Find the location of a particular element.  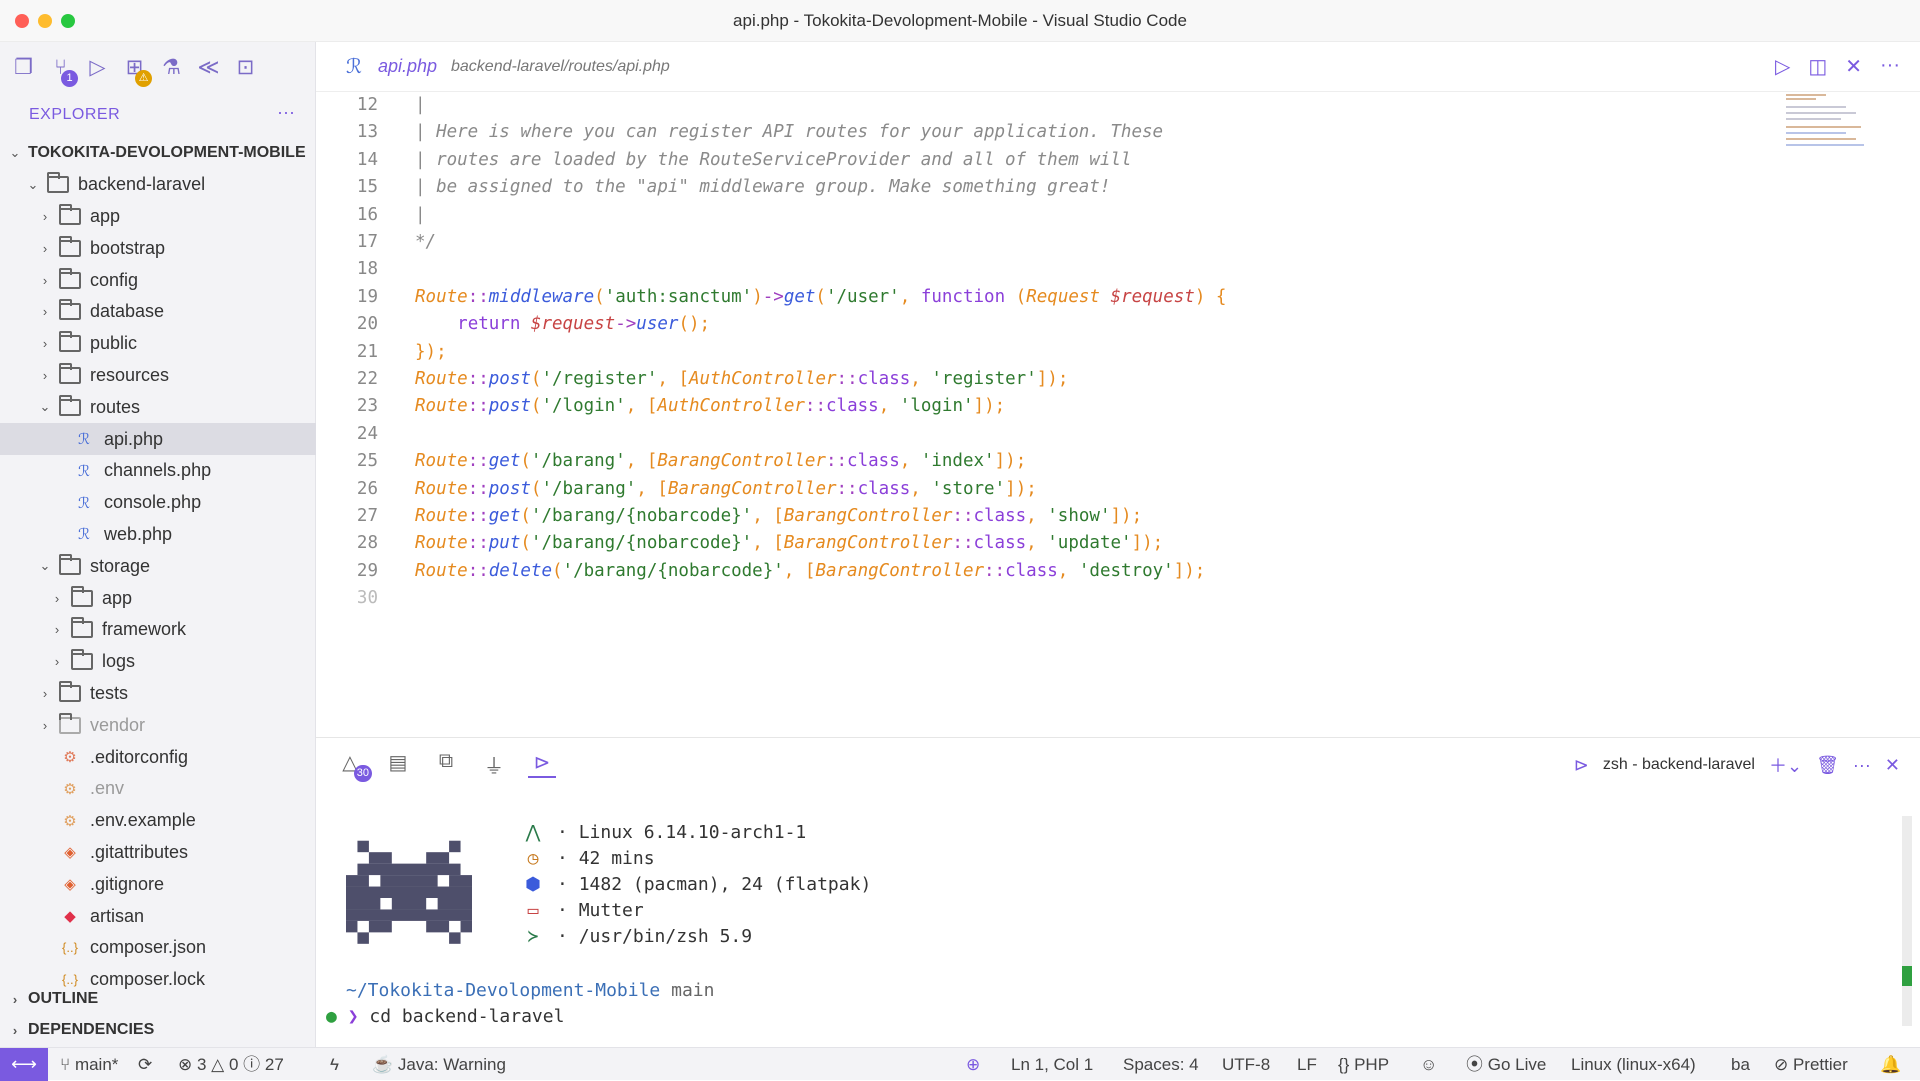

line-number: 15 is located at coordinates (367, 187).